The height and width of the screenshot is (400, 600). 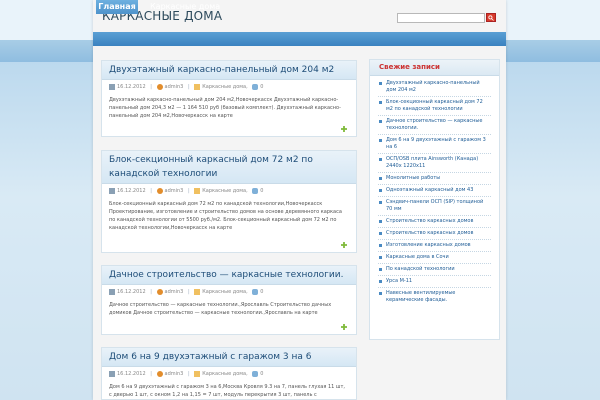 I want to click on recent-post-link: Сэндвич-панели ОСП (SIP) толщиной 70 мм, so click(x=438, y=206).